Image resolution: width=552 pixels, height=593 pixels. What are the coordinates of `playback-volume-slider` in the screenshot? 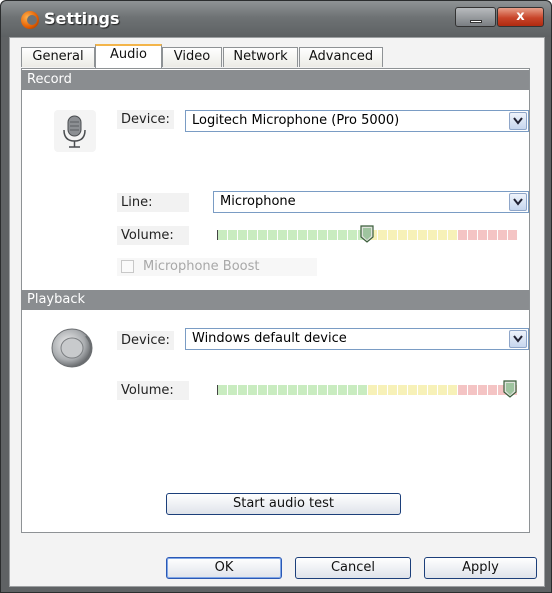 It's located at (367, 389).